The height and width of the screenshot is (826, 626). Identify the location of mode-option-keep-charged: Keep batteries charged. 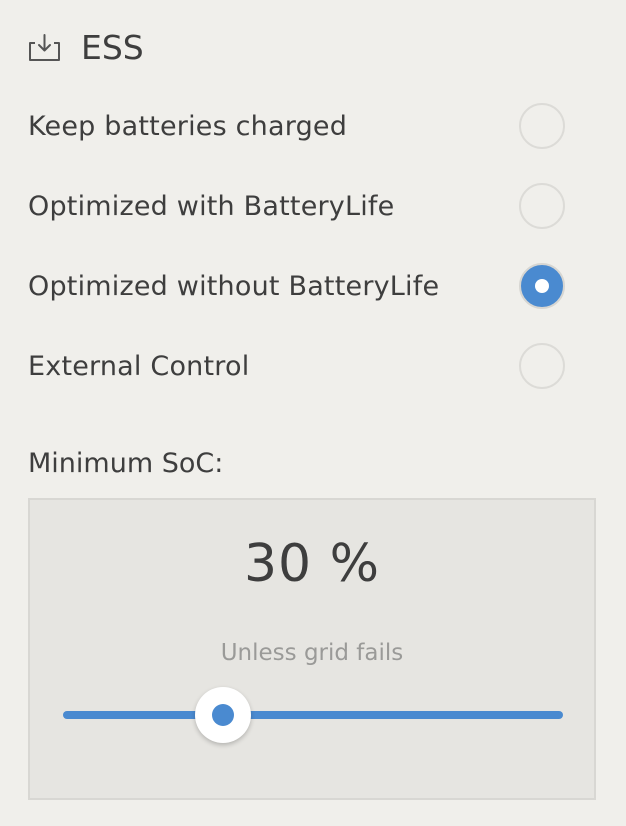
(298, 126).